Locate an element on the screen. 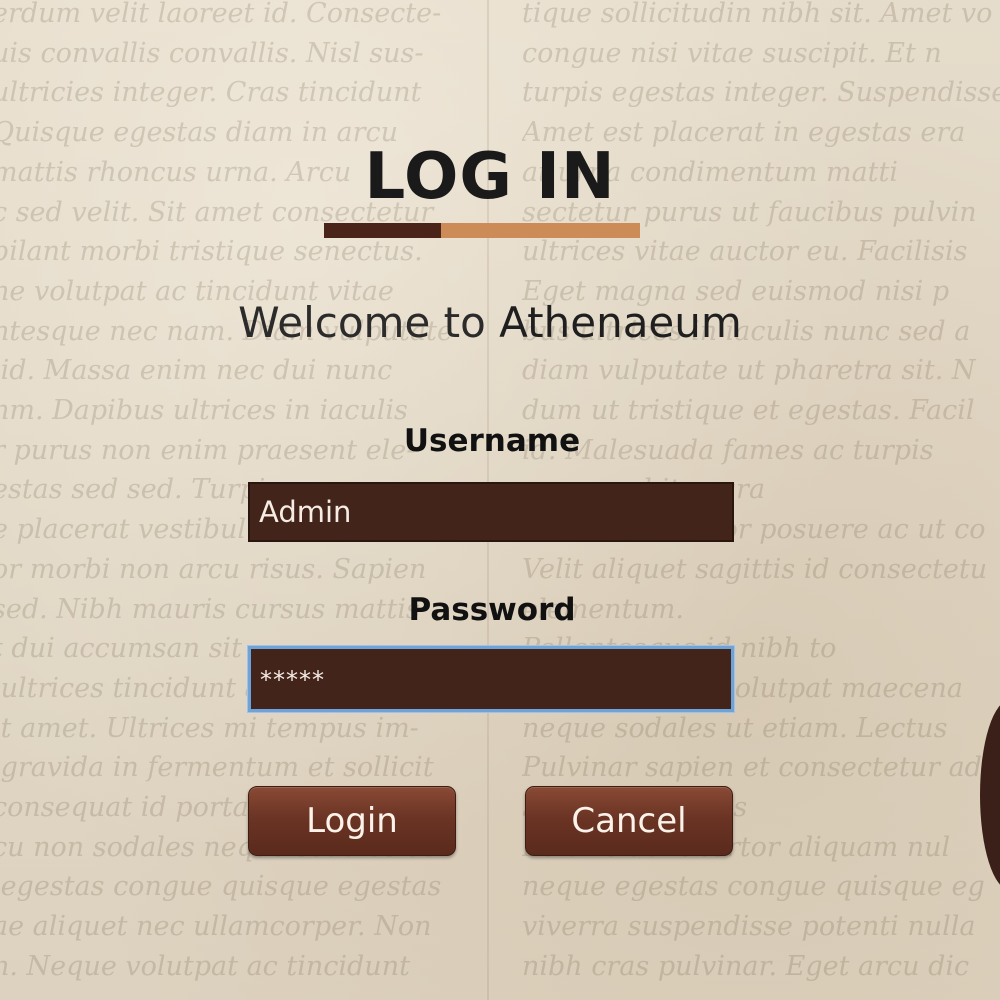 The height and width of the screenshot is (1000, 1000). password-label: Password is located at coordinates (492, 610).